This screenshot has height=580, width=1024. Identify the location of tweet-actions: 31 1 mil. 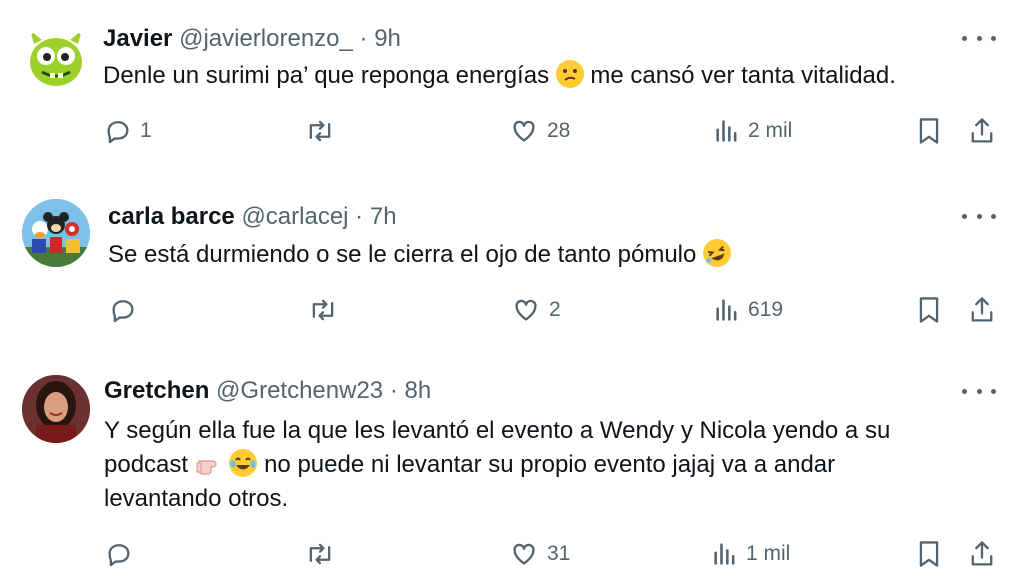
(512, 554).